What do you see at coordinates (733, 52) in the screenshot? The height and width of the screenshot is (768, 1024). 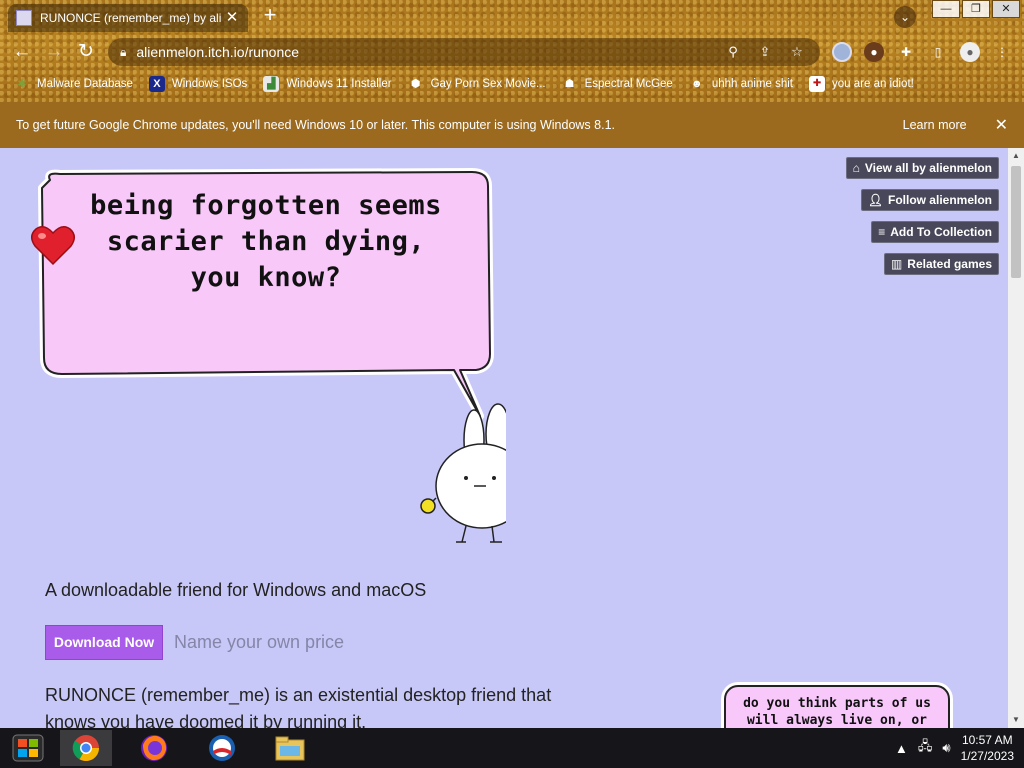 I see `zoom-search-icon: ⚲` at bounding box center [733, 52].